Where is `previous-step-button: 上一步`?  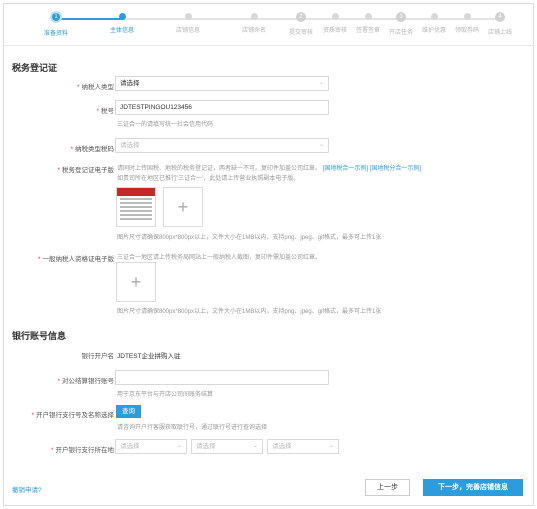 previous-step-button: 上一步 is located at coordinates (387, 487).